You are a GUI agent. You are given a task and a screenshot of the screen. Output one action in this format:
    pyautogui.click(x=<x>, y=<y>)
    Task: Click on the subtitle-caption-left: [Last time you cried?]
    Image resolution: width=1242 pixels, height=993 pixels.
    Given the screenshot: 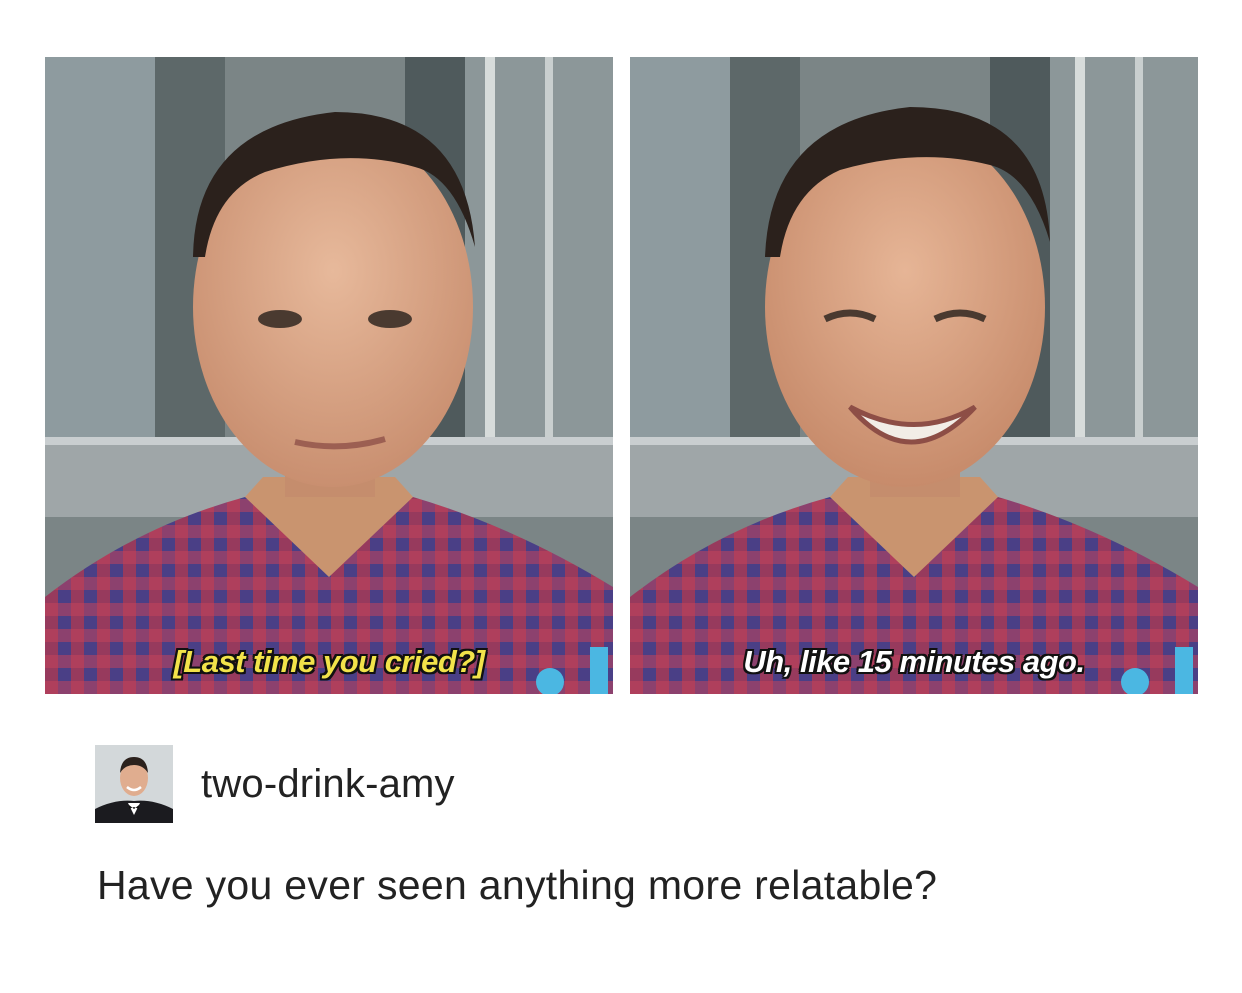 What is the action you would take?
    pyautogui.click(x=329, y=661)
    